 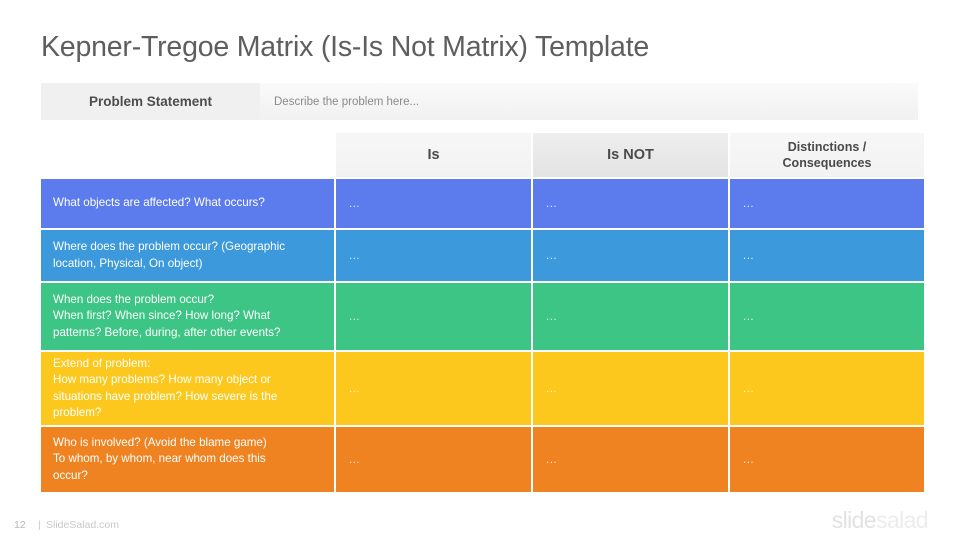 I want to click on row-label-line: To whom, by whom, near whom does this, so click(x=159, y=459).